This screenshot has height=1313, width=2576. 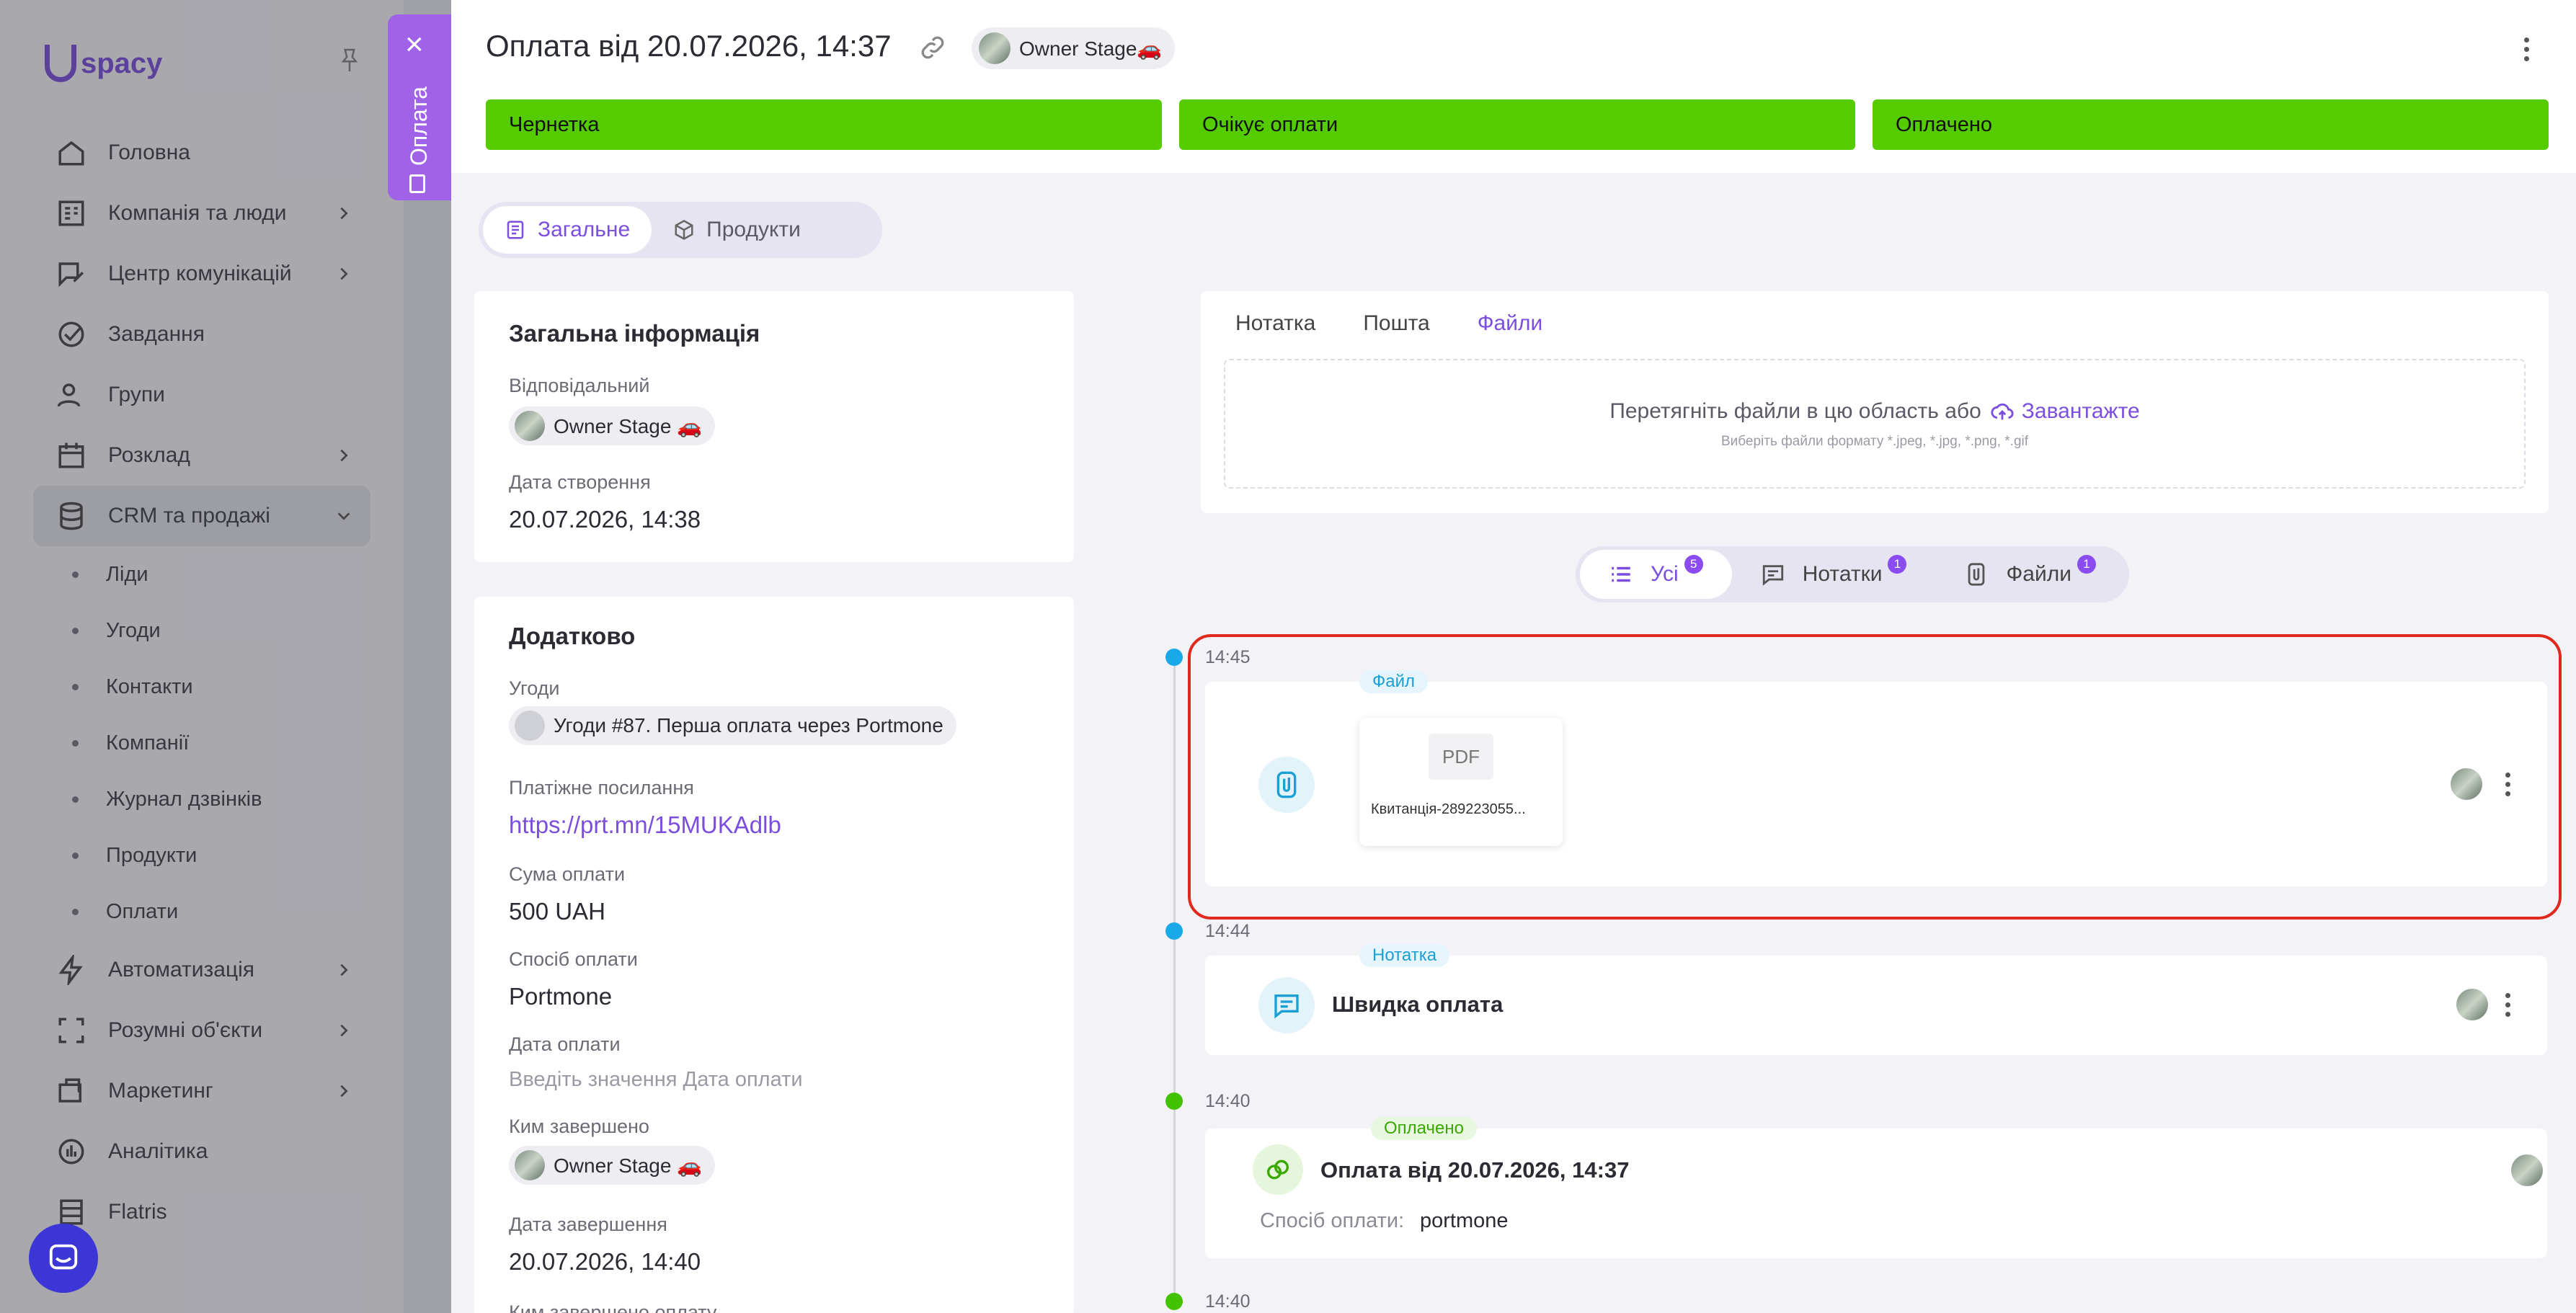 What do you see at coordinates (2211, 124) in the screenshot?
I see `stage-paid: Оплачено` at bounding box center [2211, 124].